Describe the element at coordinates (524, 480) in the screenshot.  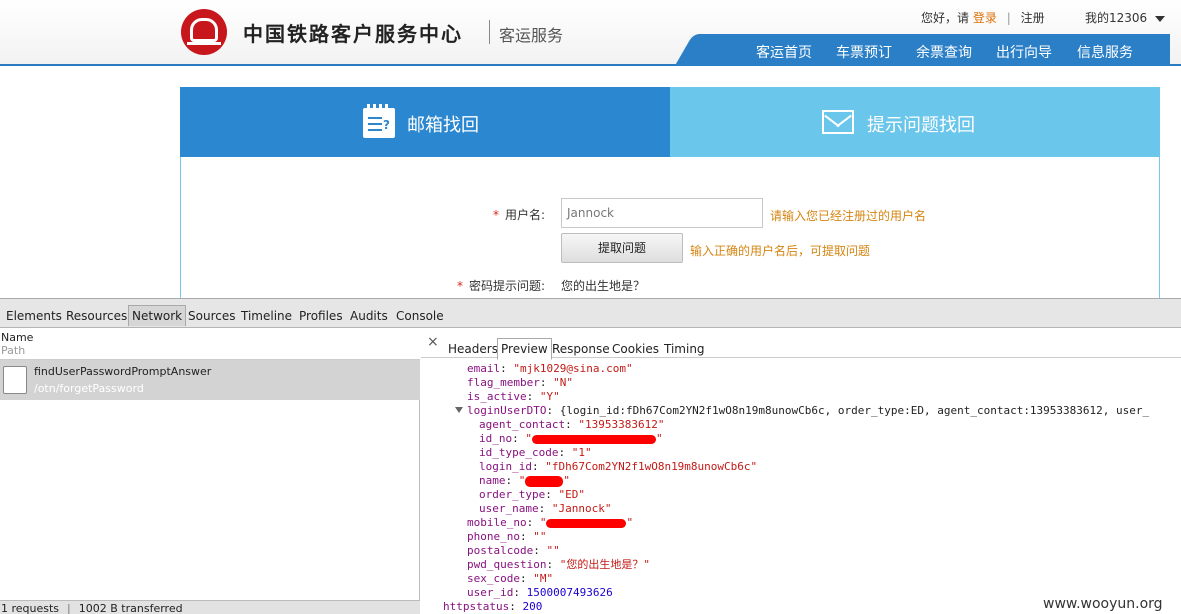
I see `json-line: name: " "` at that location.